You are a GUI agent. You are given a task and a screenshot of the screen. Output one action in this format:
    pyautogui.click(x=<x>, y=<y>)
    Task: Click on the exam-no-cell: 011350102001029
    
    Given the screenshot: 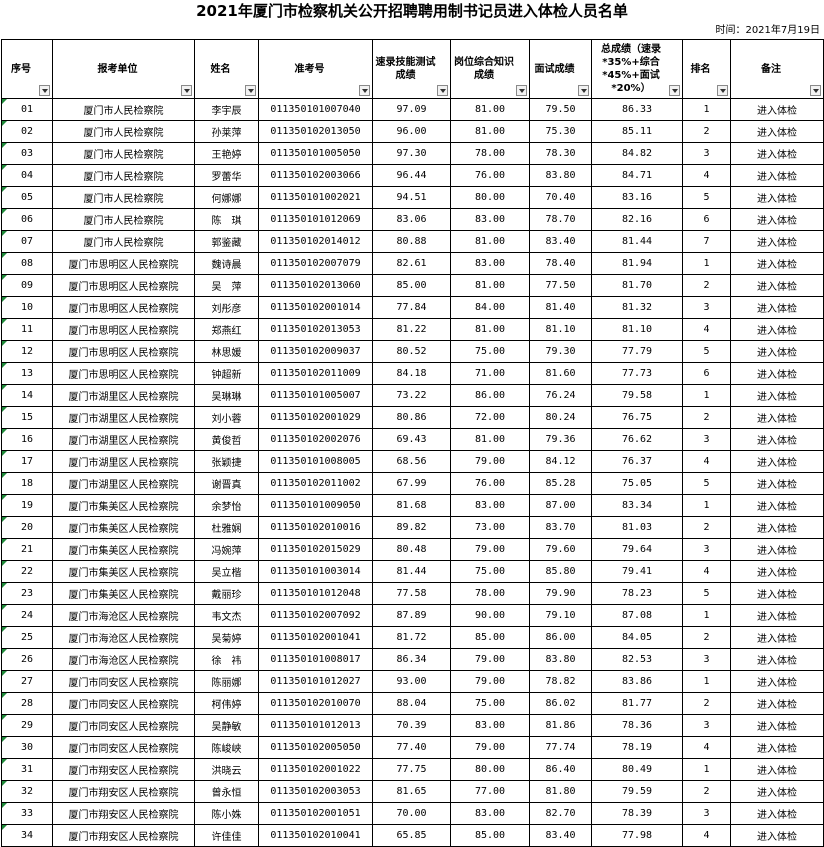 What is the action you would take?
    pyautogui.click(x=315, y=417)
    